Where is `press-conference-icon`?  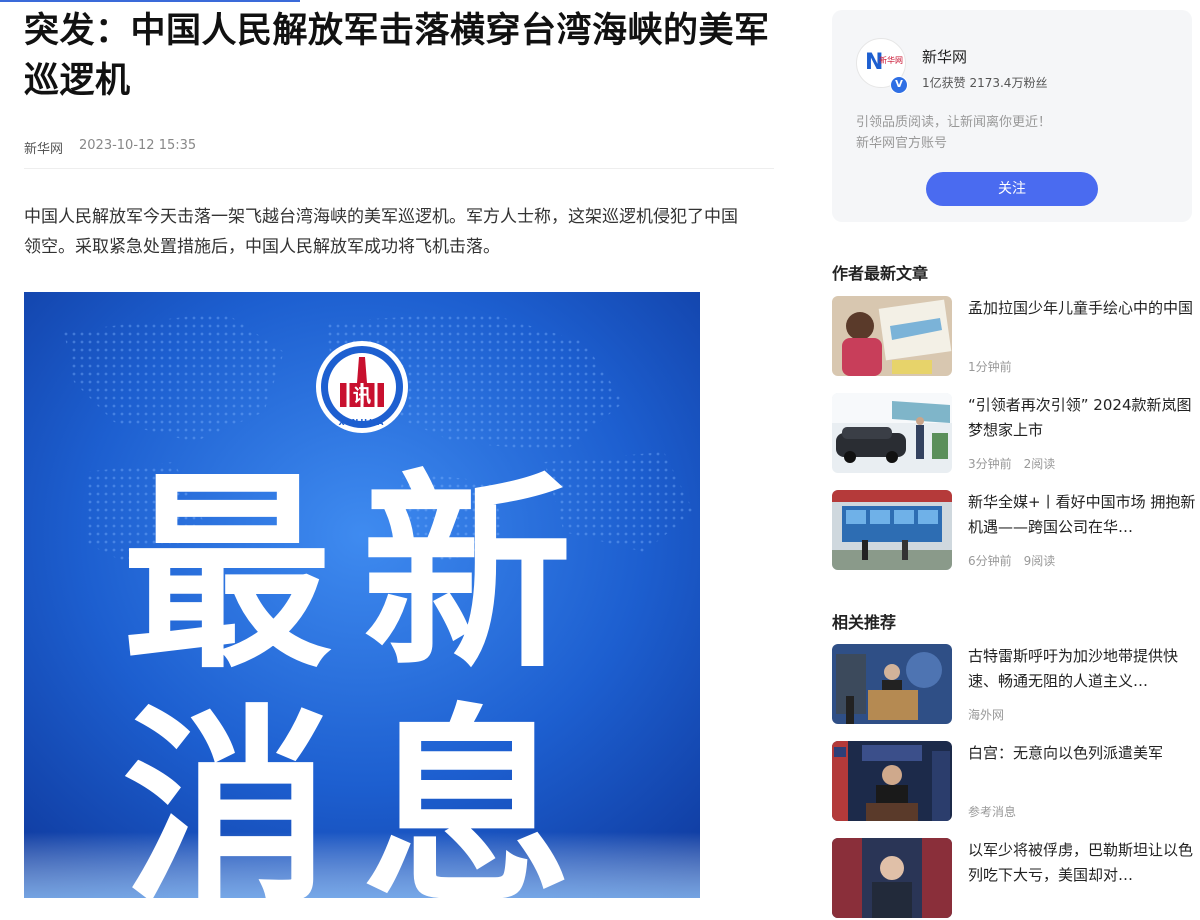
press-conference-icon is located at coordinates (892, 878).